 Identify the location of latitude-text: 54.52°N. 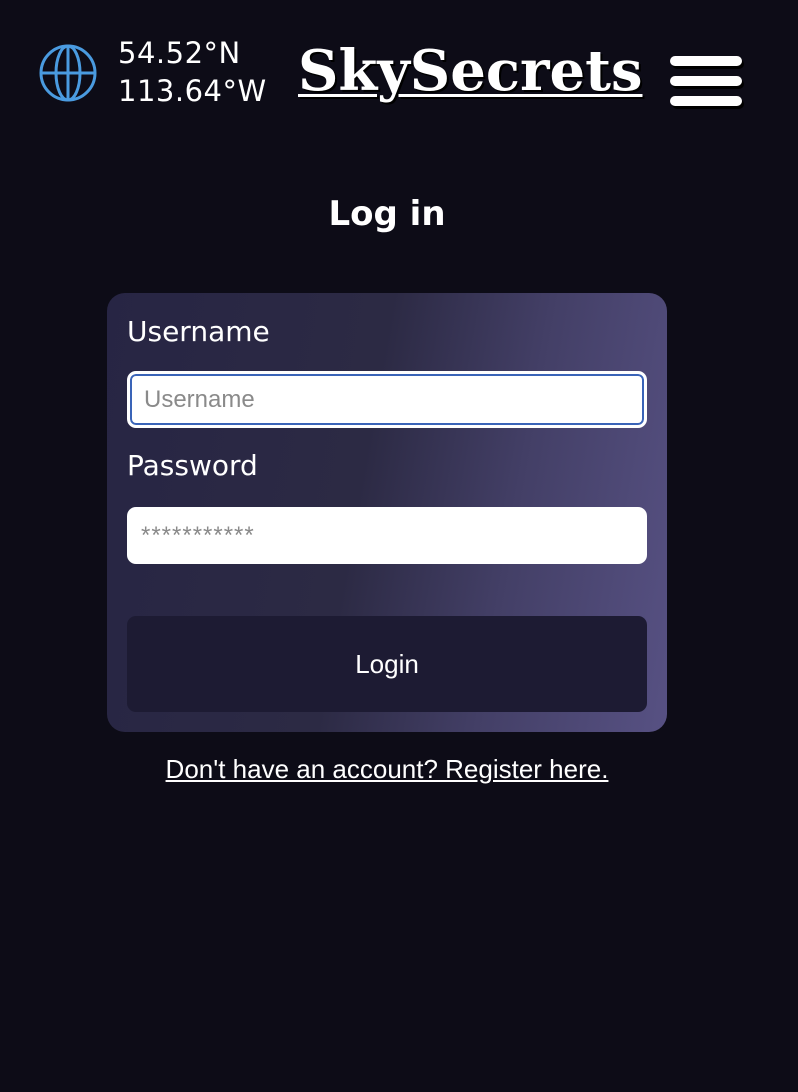
(179, 53).